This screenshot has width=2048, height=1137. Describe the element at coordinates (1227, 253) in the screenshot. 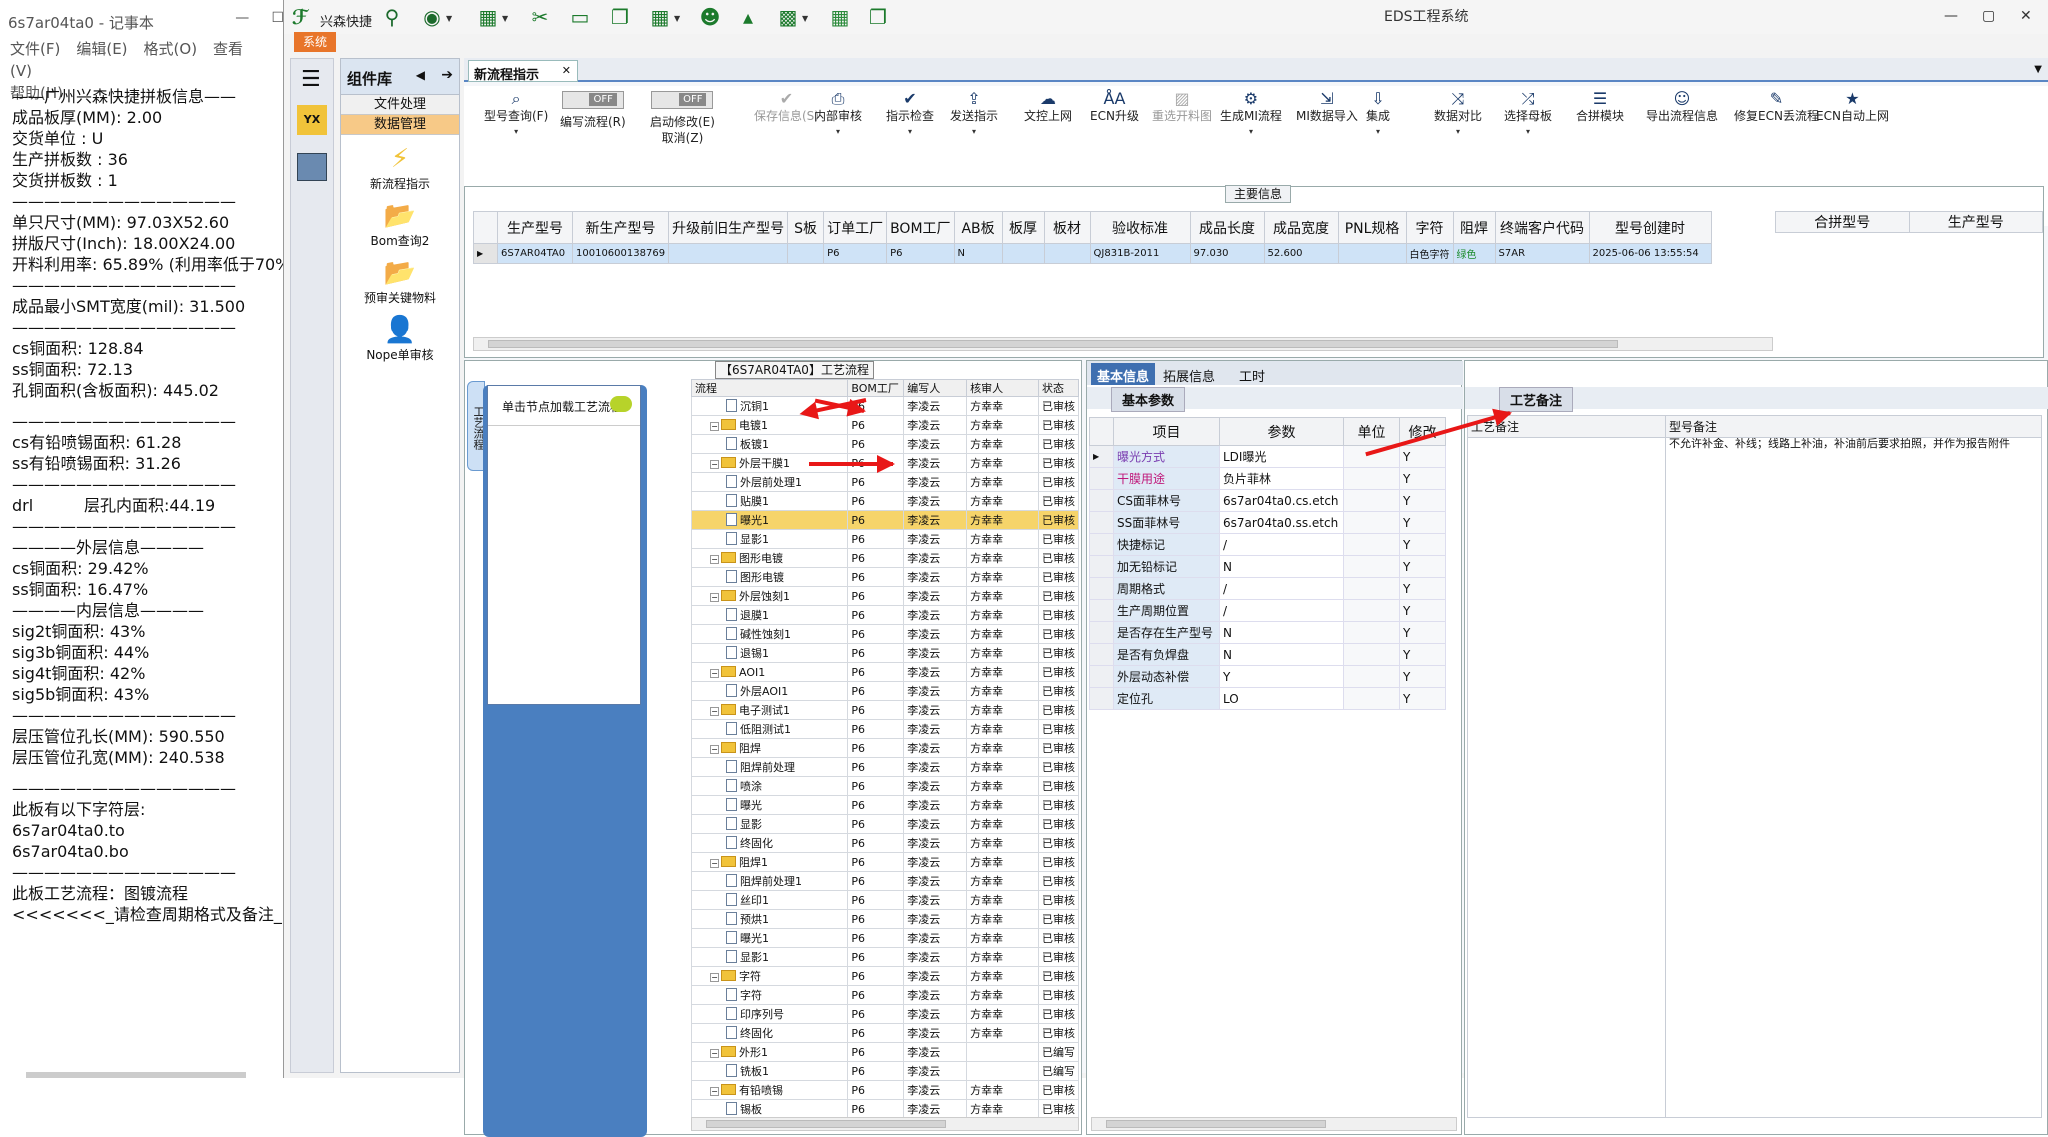

I see `table-cell: 97.030` at that location.